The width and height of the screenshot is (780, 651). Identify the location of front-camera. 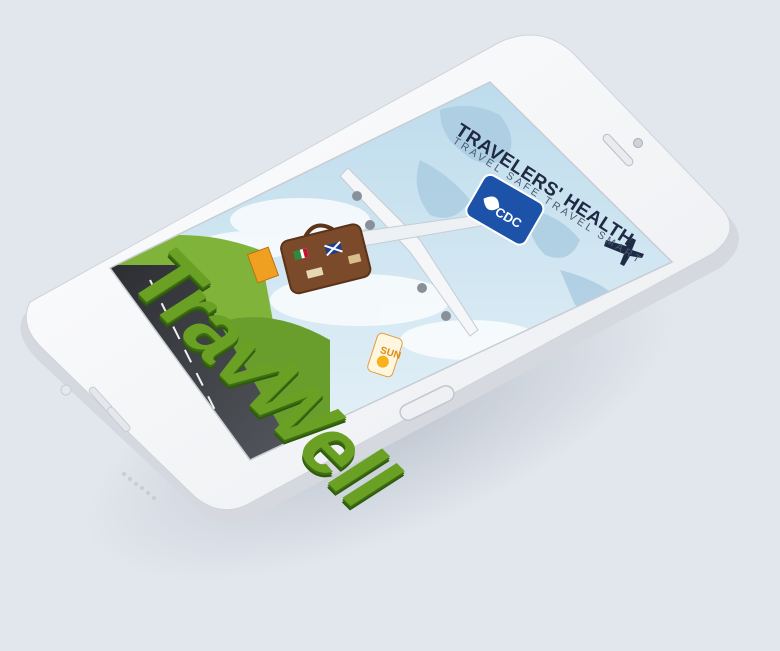
(638, 143).